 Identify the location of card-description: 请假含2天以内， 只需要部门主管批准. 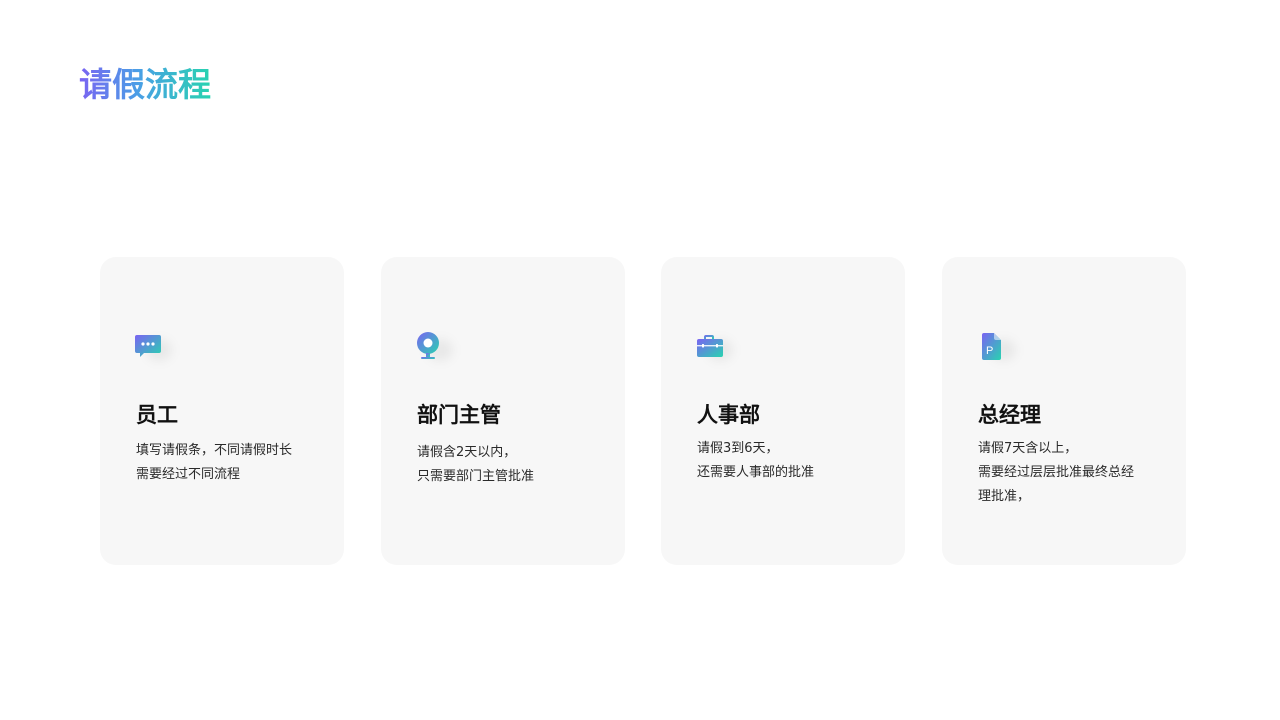
(512, 465).